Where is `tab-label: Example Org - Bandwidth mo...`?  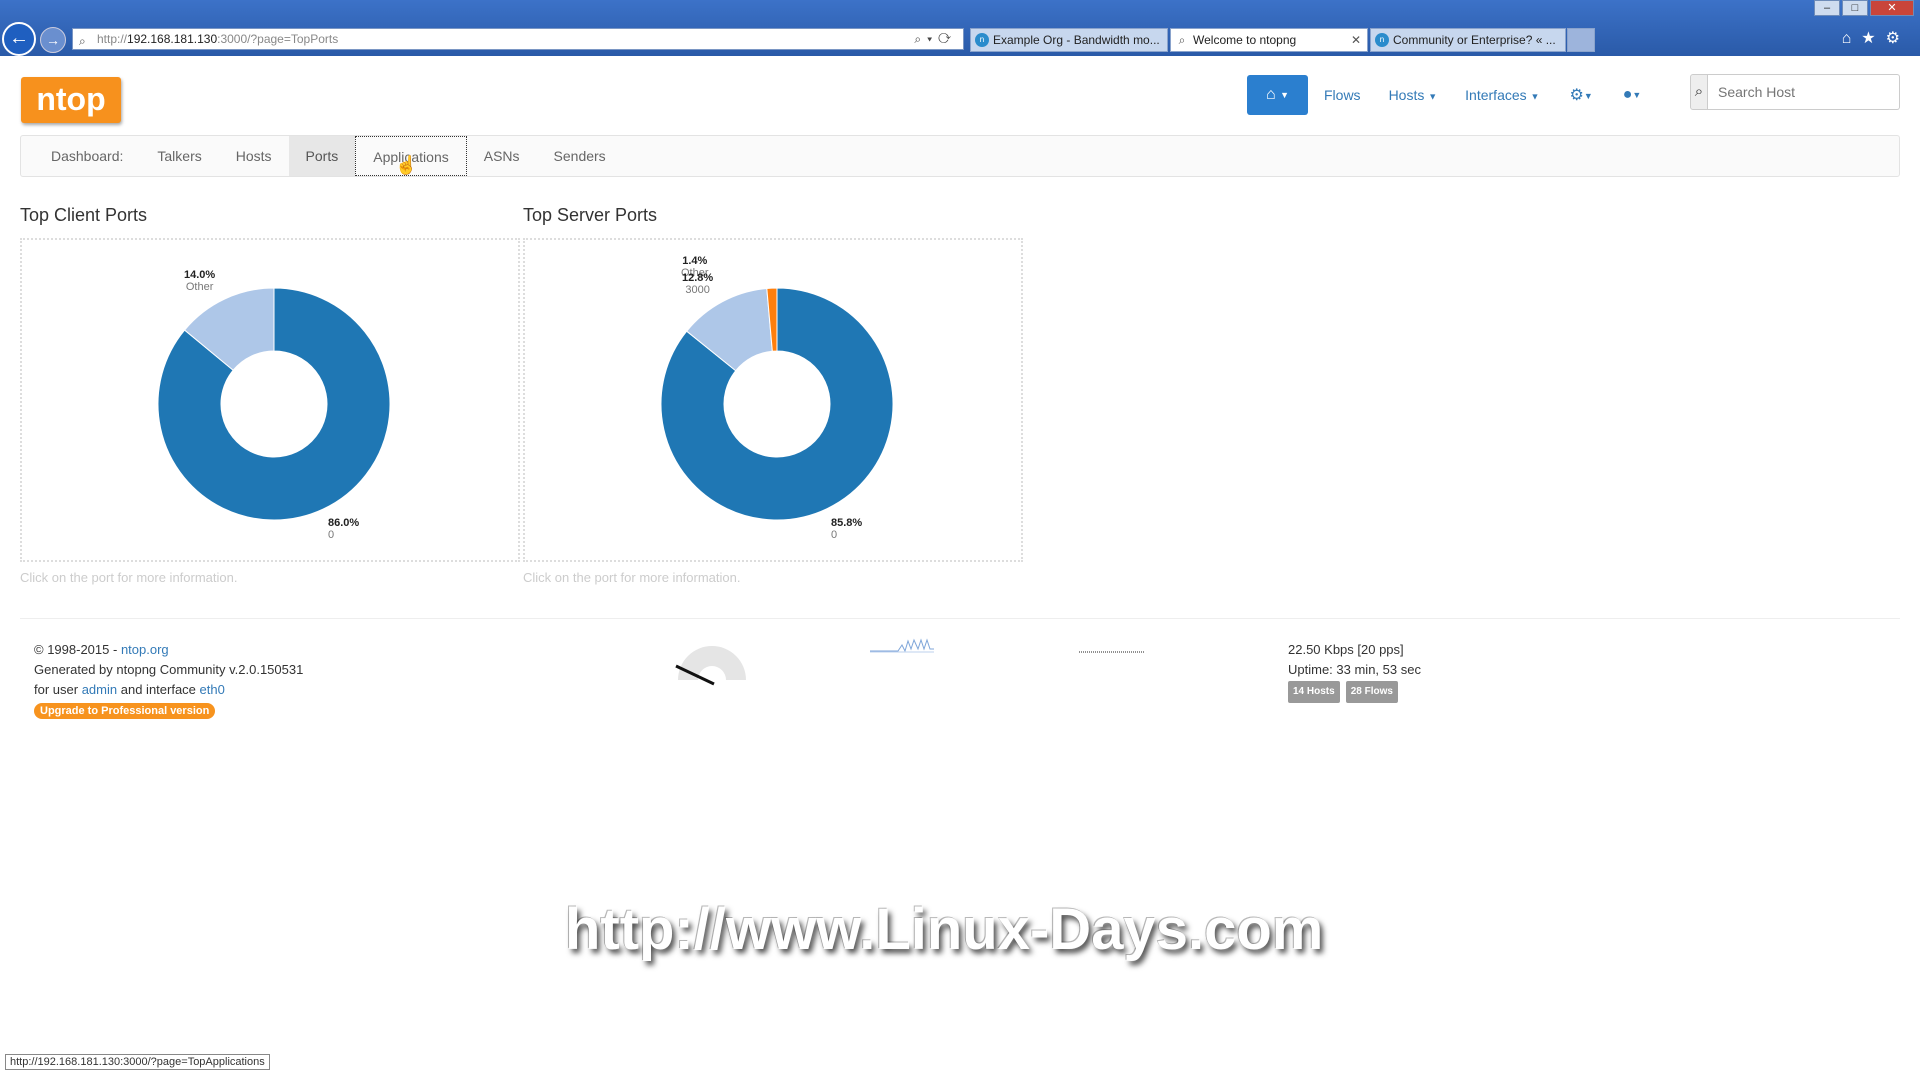
tab-label: Example Org - Bandwidth mo... is located at coordinates (1076, 40).